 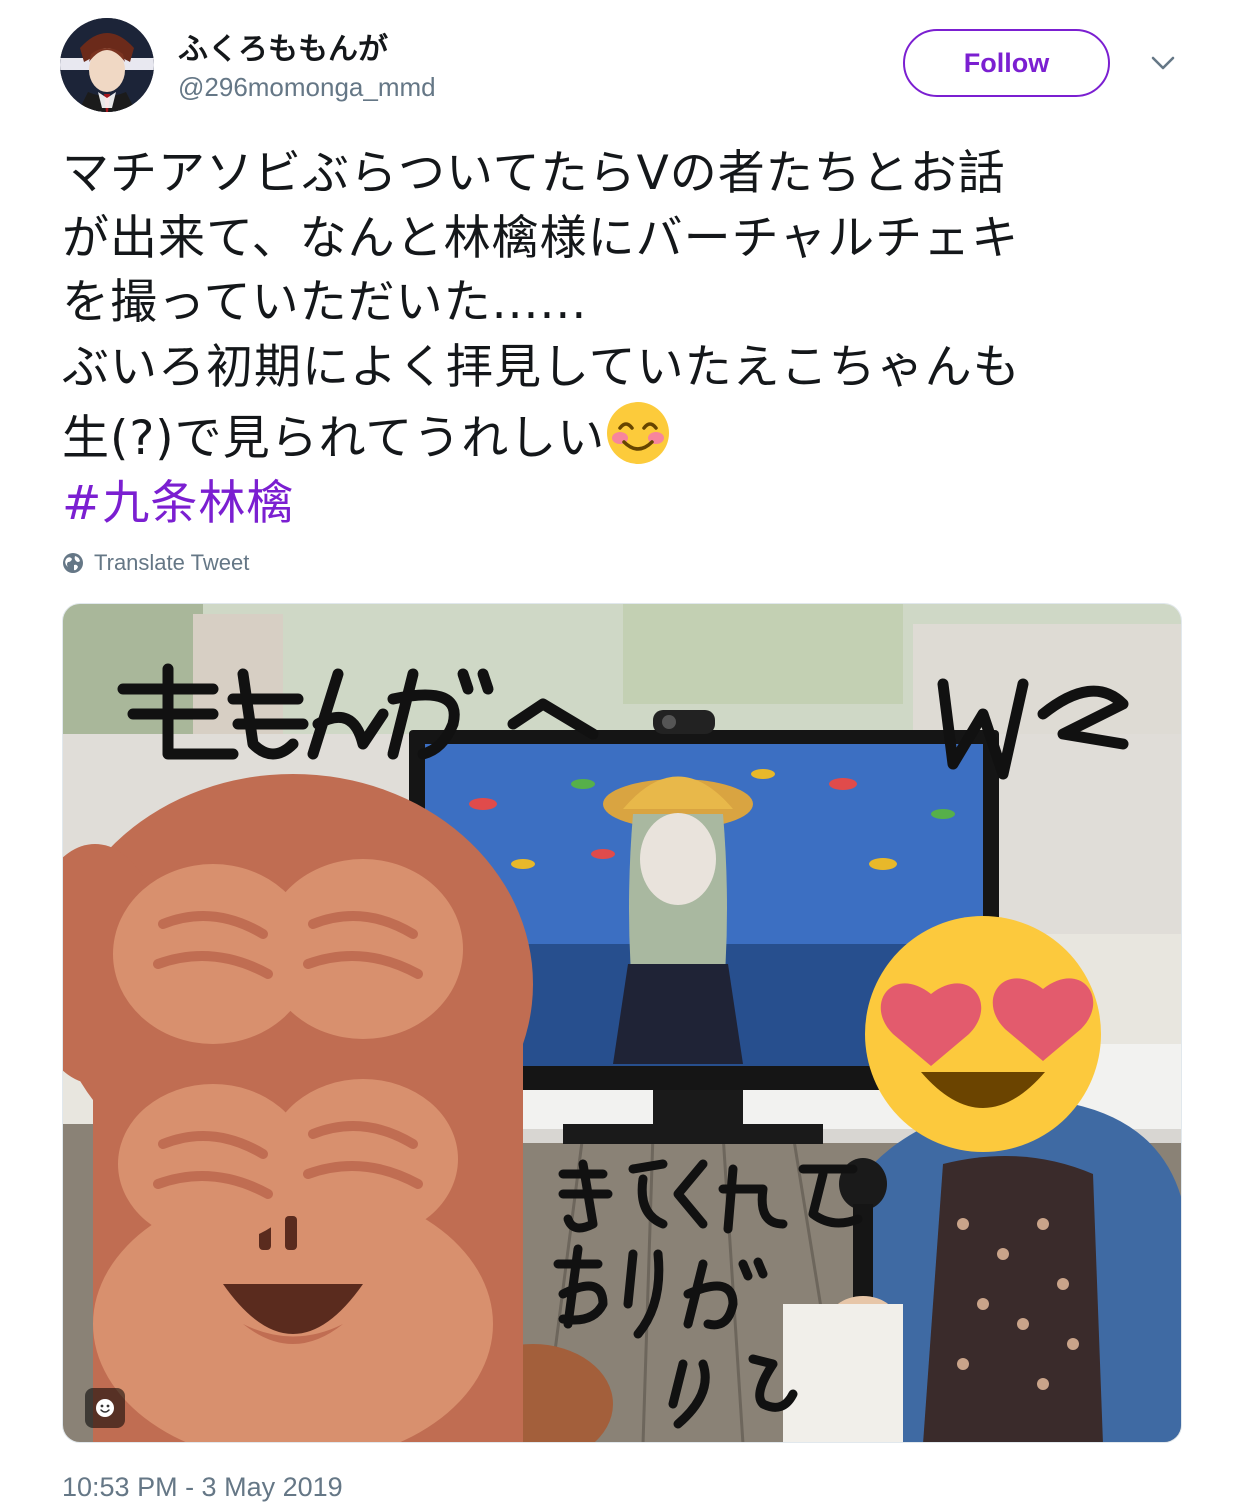 What do you see at coordinates (1163, 63) in the screenshot?
I see `chevron-down-icon` at bounding box center [1163, 63].